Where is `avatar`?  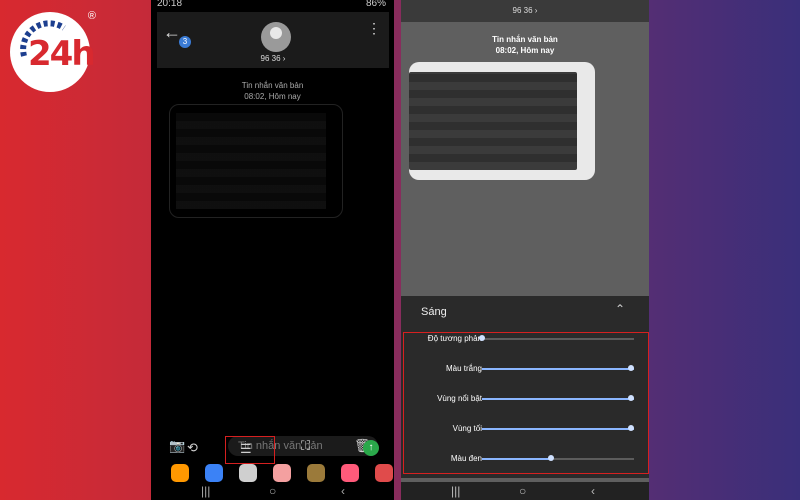
avatar is located at coordinates (276, 37).